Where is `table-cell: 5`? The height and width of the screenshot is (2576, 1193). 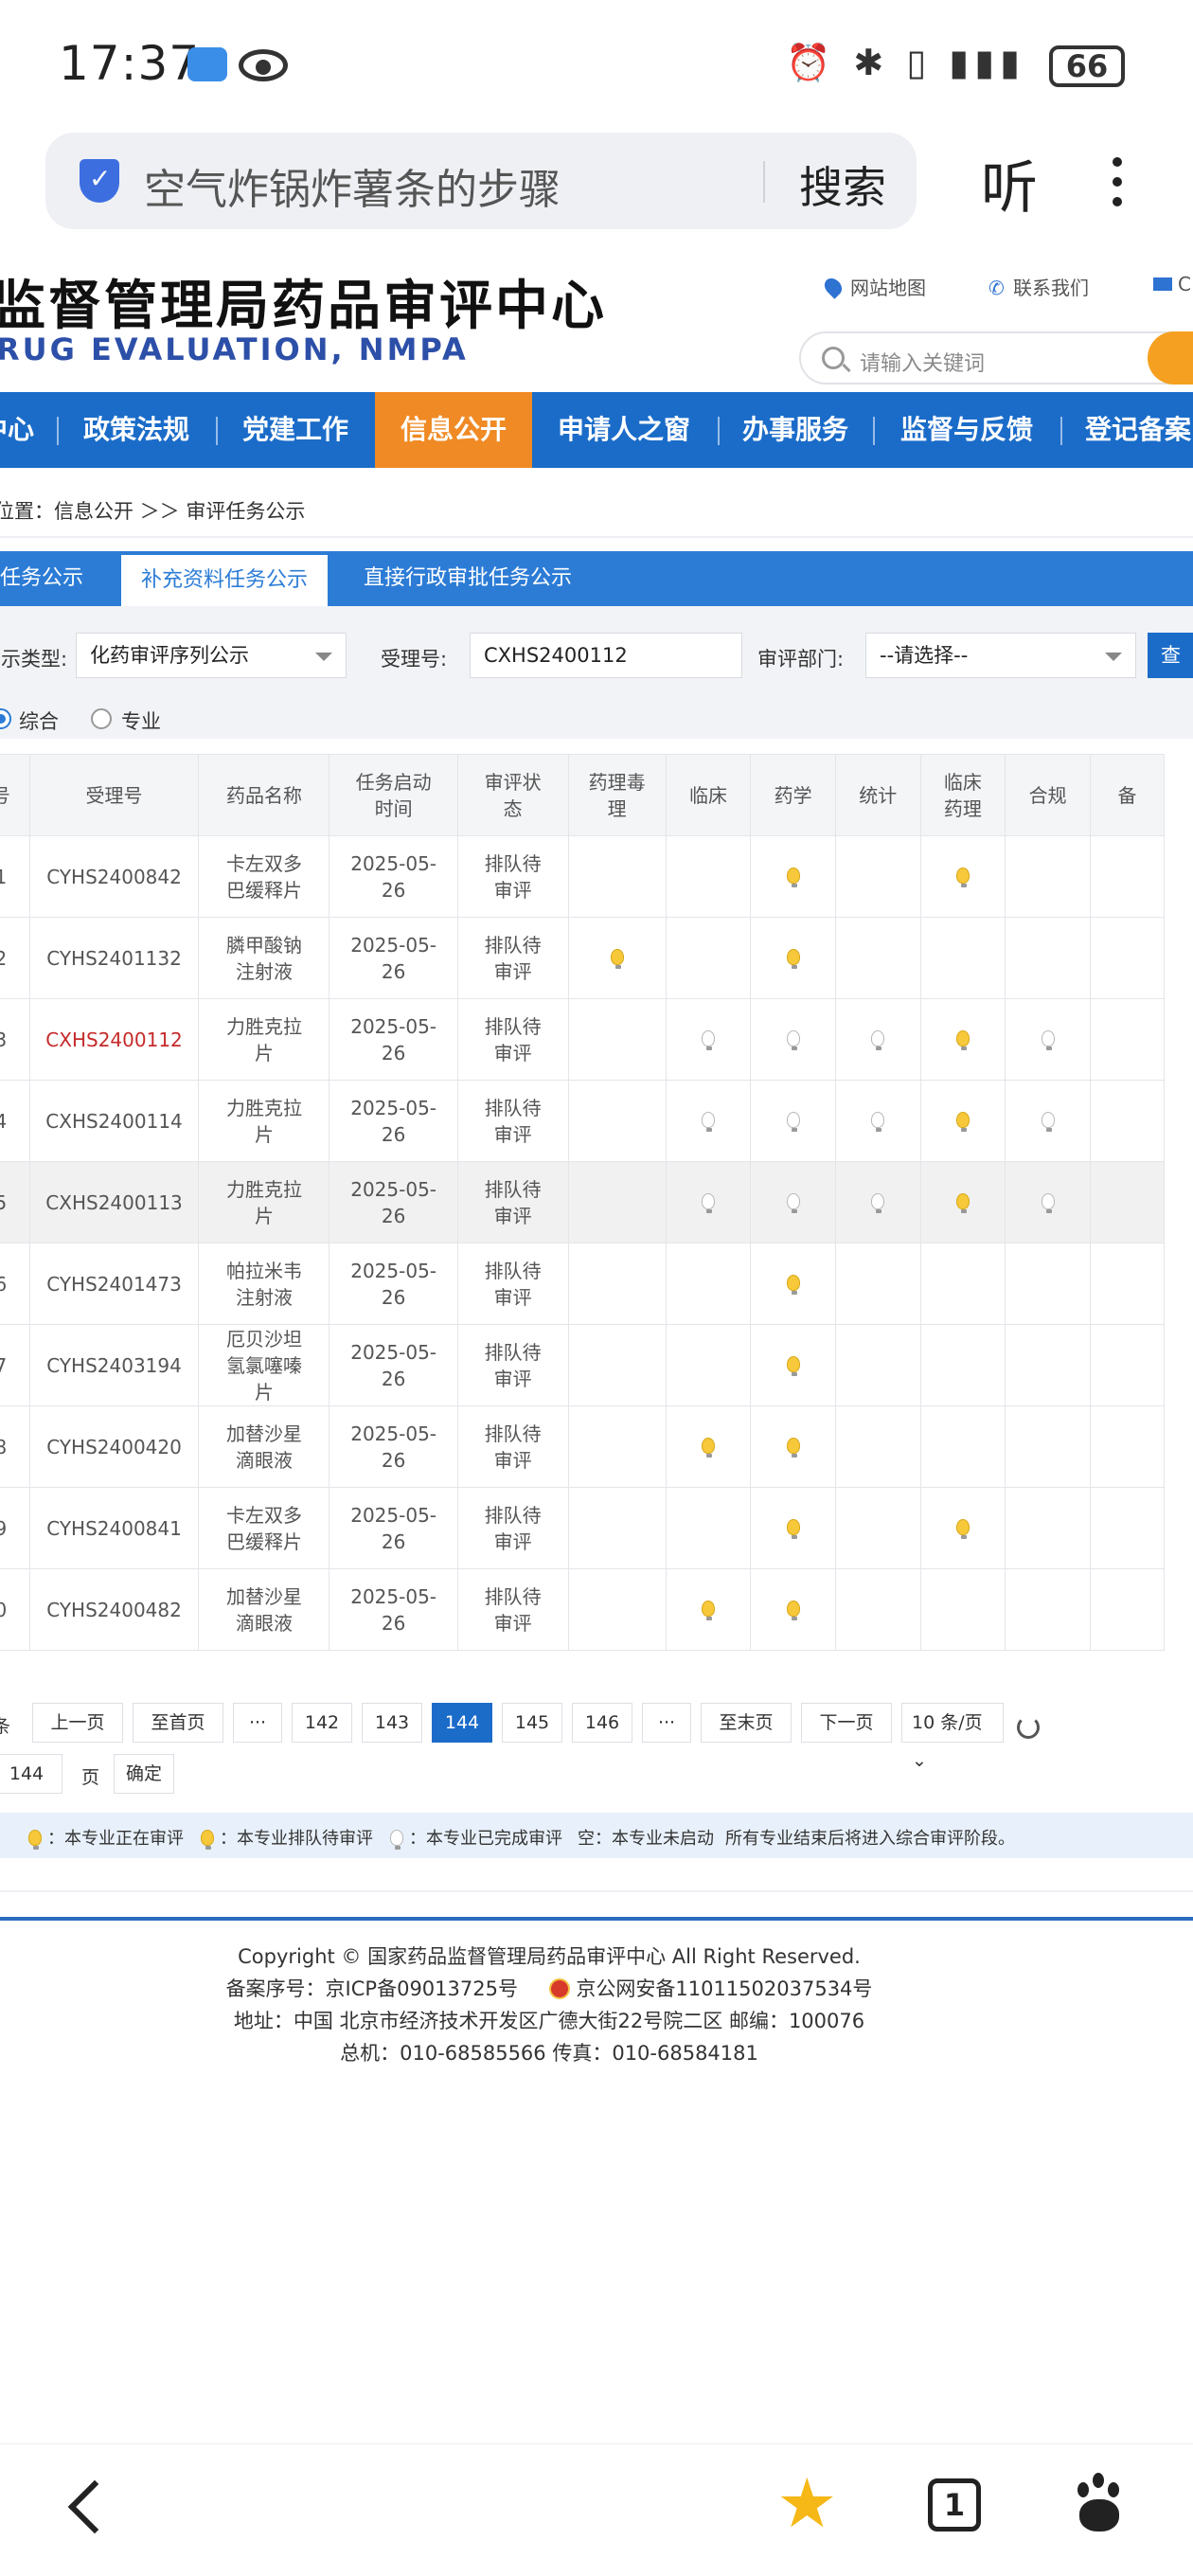 table-cell: 5 is located at coordinates (15, 1202).